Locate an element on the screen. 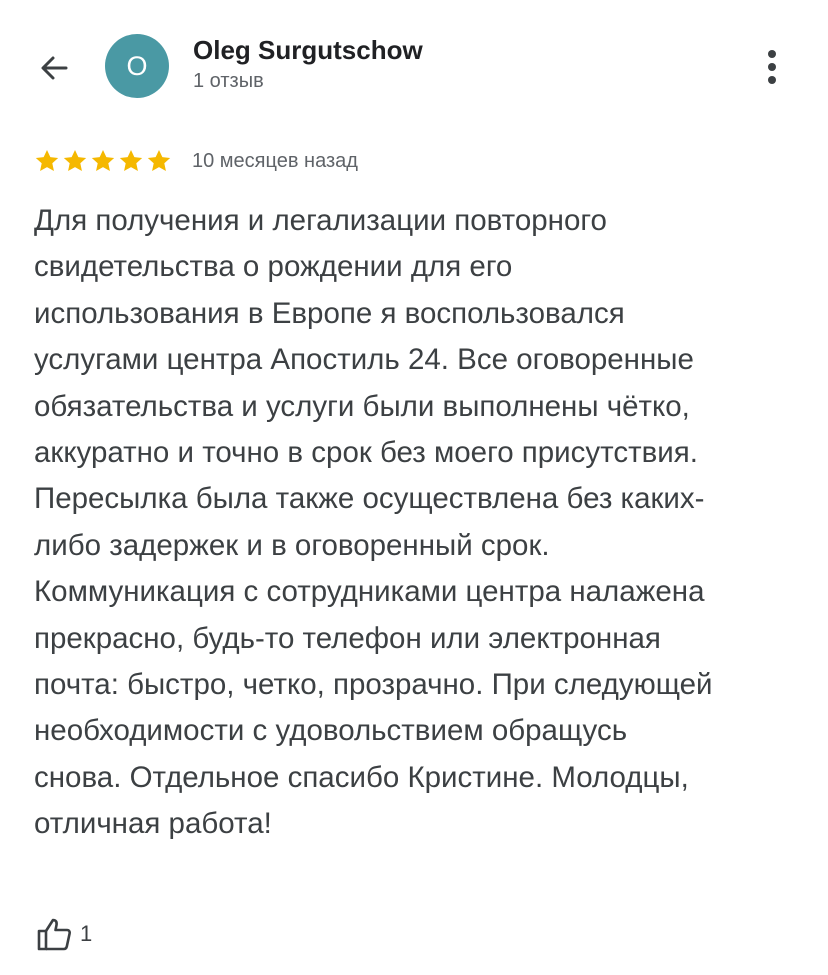  review-text-line: использования в Европе я воспользовался is located at coordinates (329, 313).